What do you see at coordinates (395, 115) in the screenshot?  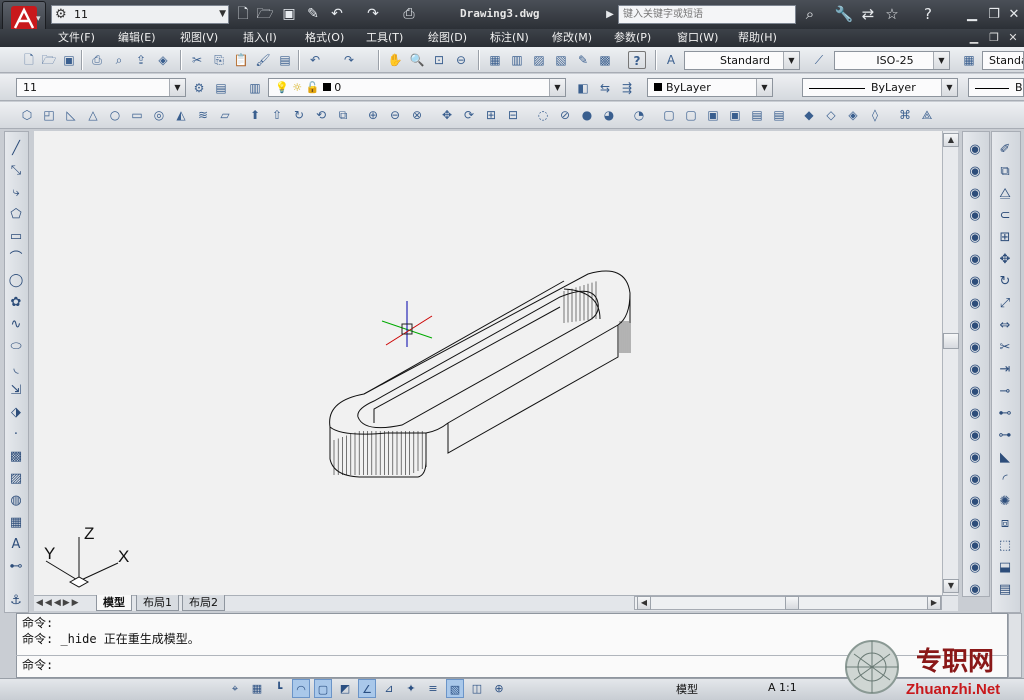 I see `subtract-icon: ⊖` at bounding box center [395, 115].